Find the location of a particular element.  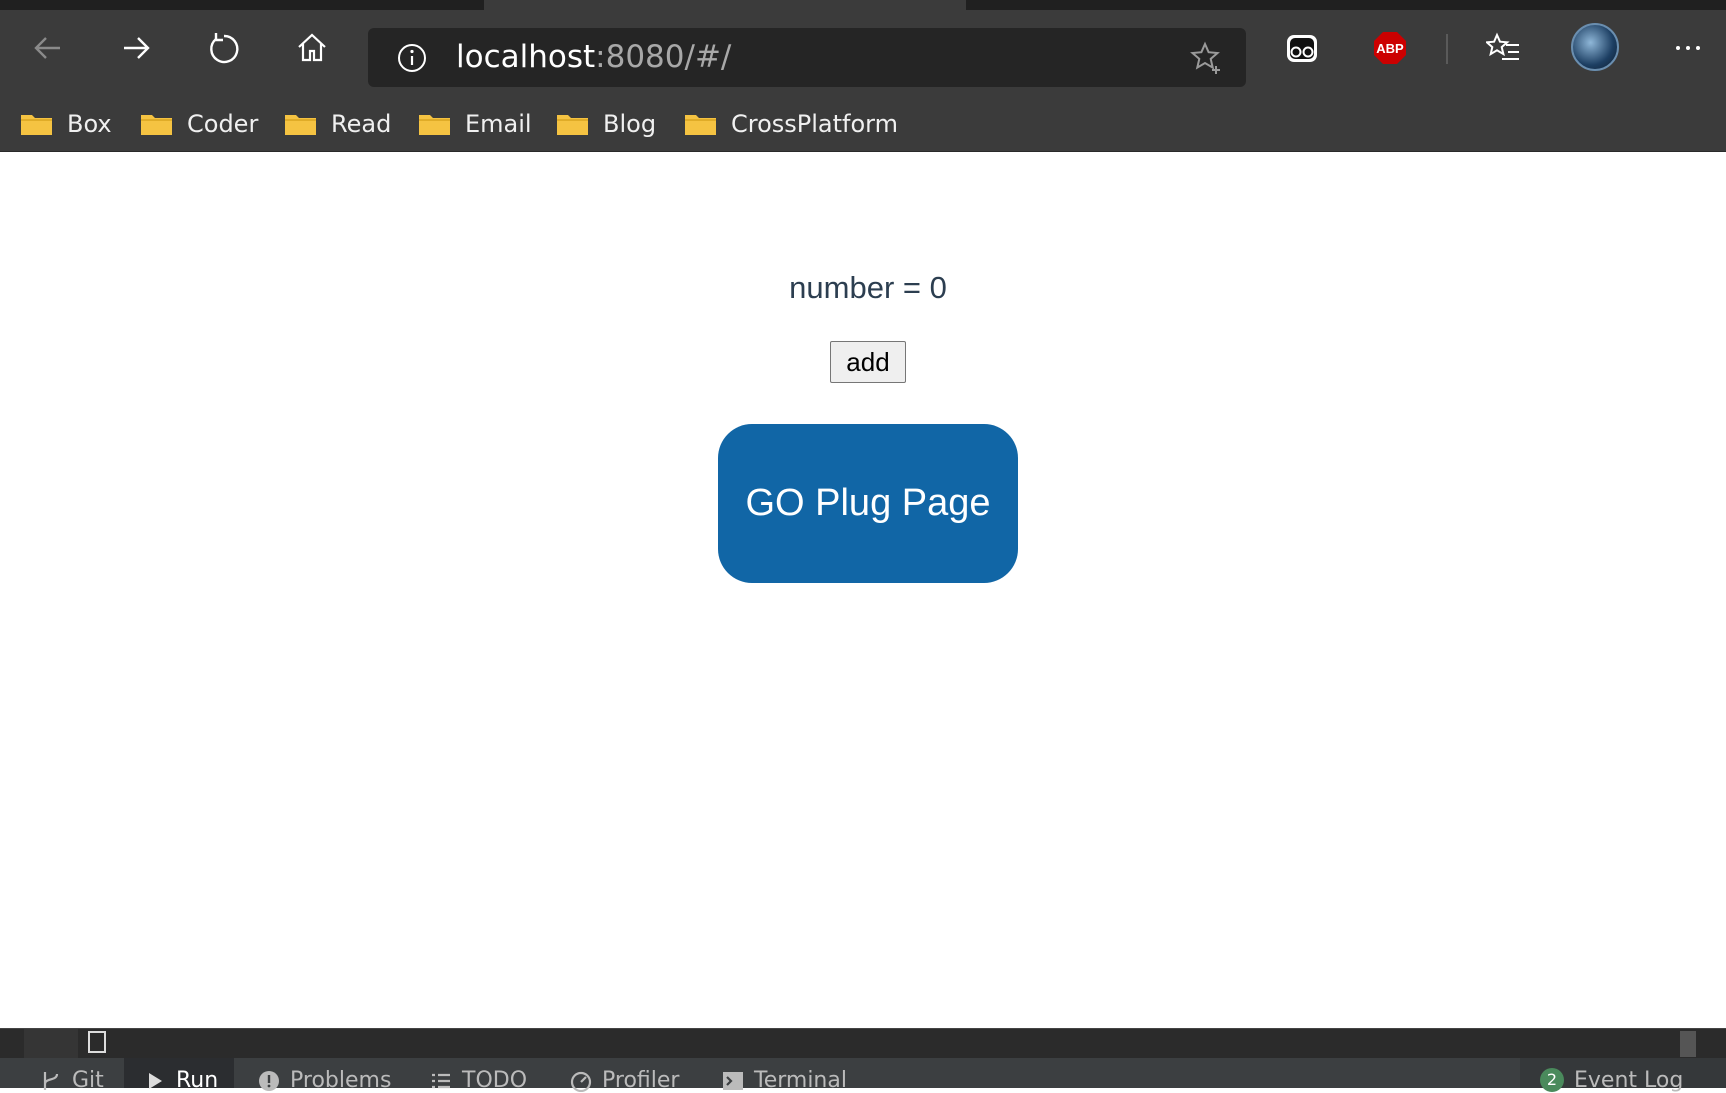

favorites-list-icon is located at coordinates (1502, 46).